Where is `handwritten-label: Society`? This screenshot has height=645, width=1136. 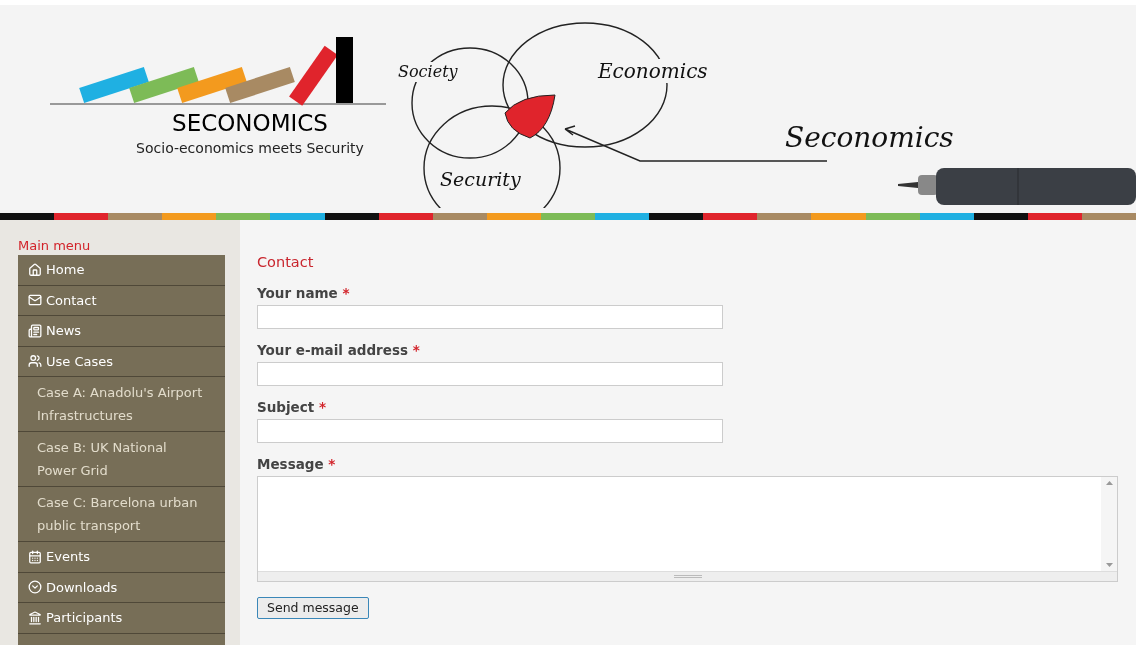 handwritten-label: Society is located at coordinates (428, 72).